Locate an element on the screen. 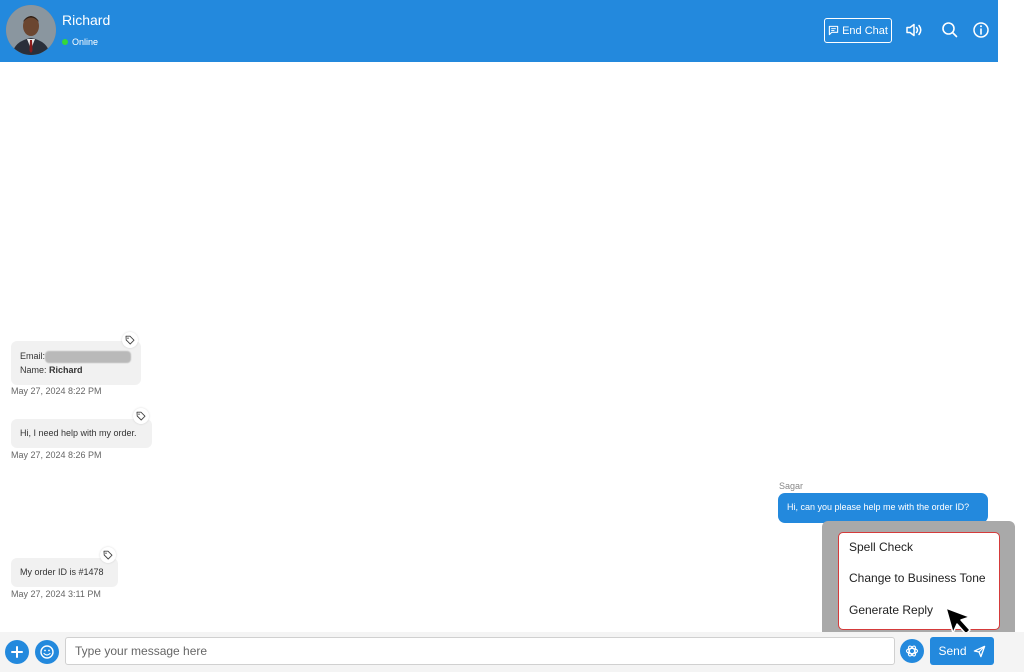 The height and width of the screenshot is (672, 1024). speaker-icon is located at coordinates (914, 30).